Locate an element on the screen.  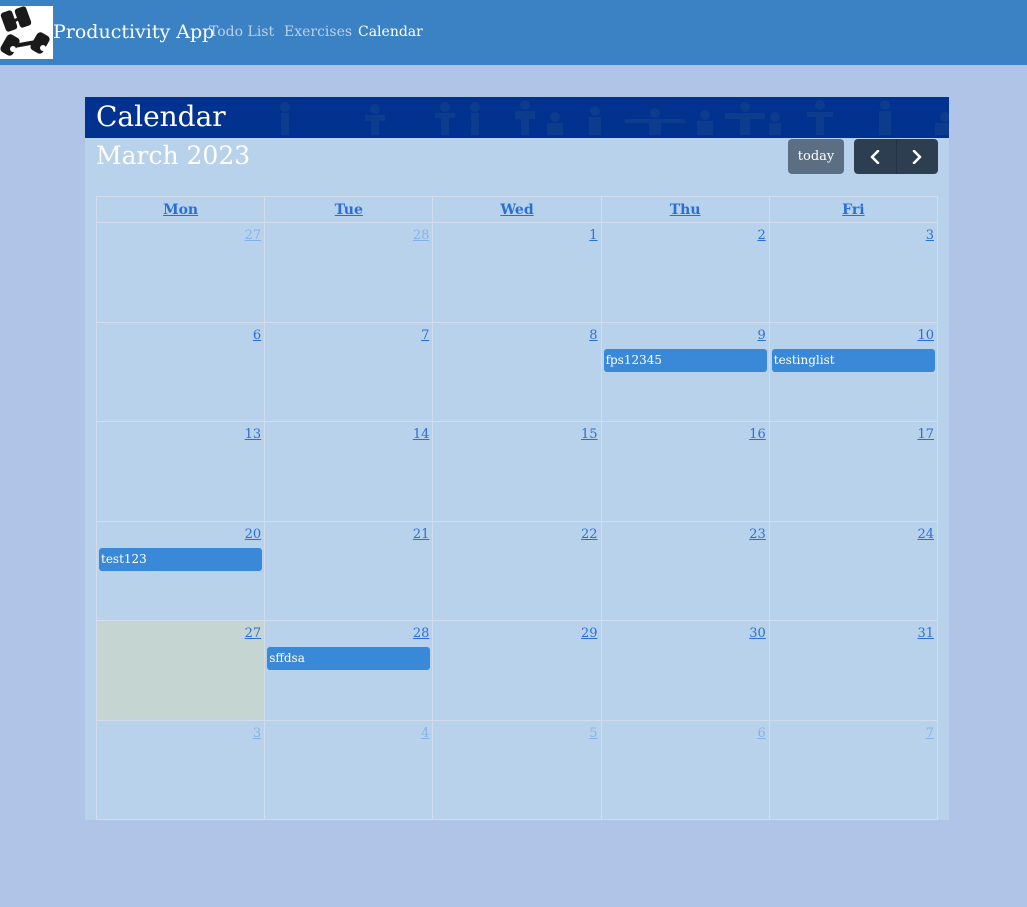
day-number-link: 5 is located at coordinates (516, 731).